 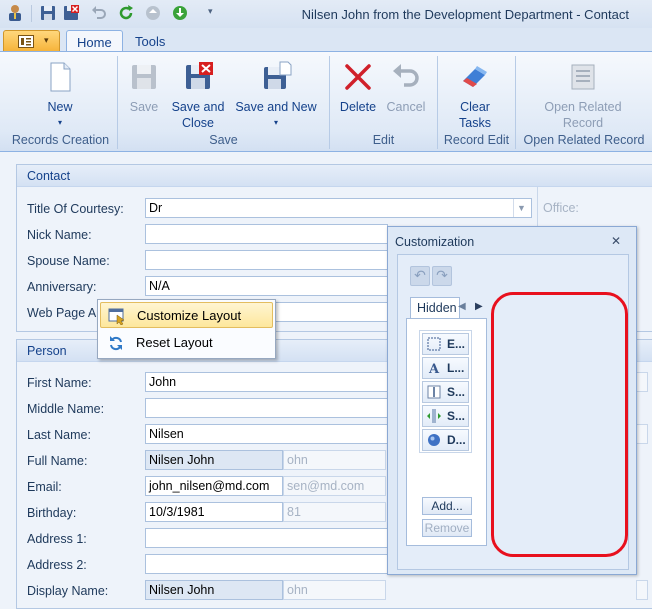 I want to click on splitter-item-icon, so click(x=434, y=416).